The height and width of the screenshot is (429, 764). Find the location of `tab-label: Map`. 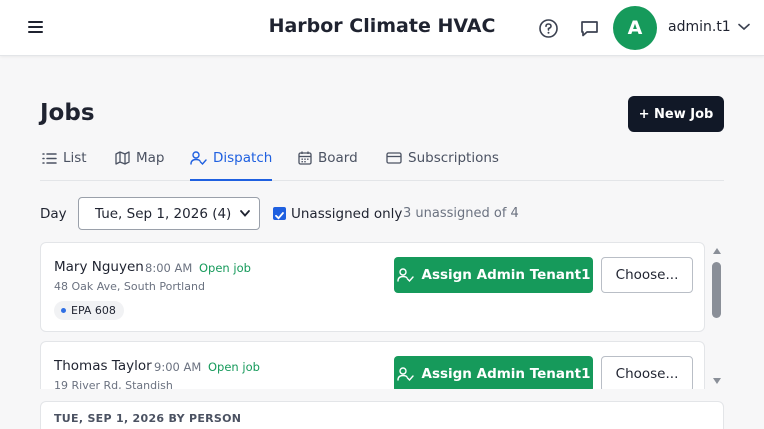

tab-label: Map is located at coordinates (150, 158).